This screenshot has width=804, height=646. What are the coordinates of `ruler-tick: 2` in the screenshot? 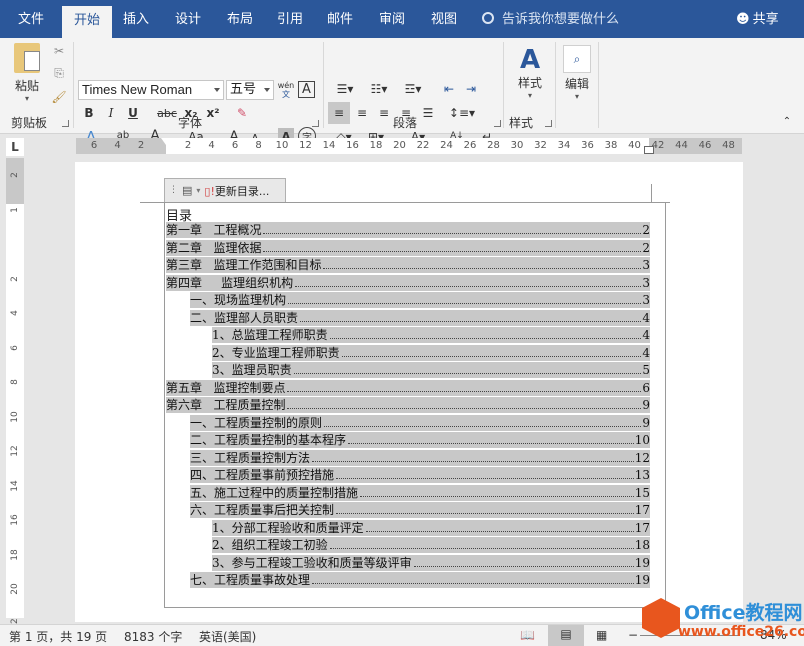 It's located at (141, 145).